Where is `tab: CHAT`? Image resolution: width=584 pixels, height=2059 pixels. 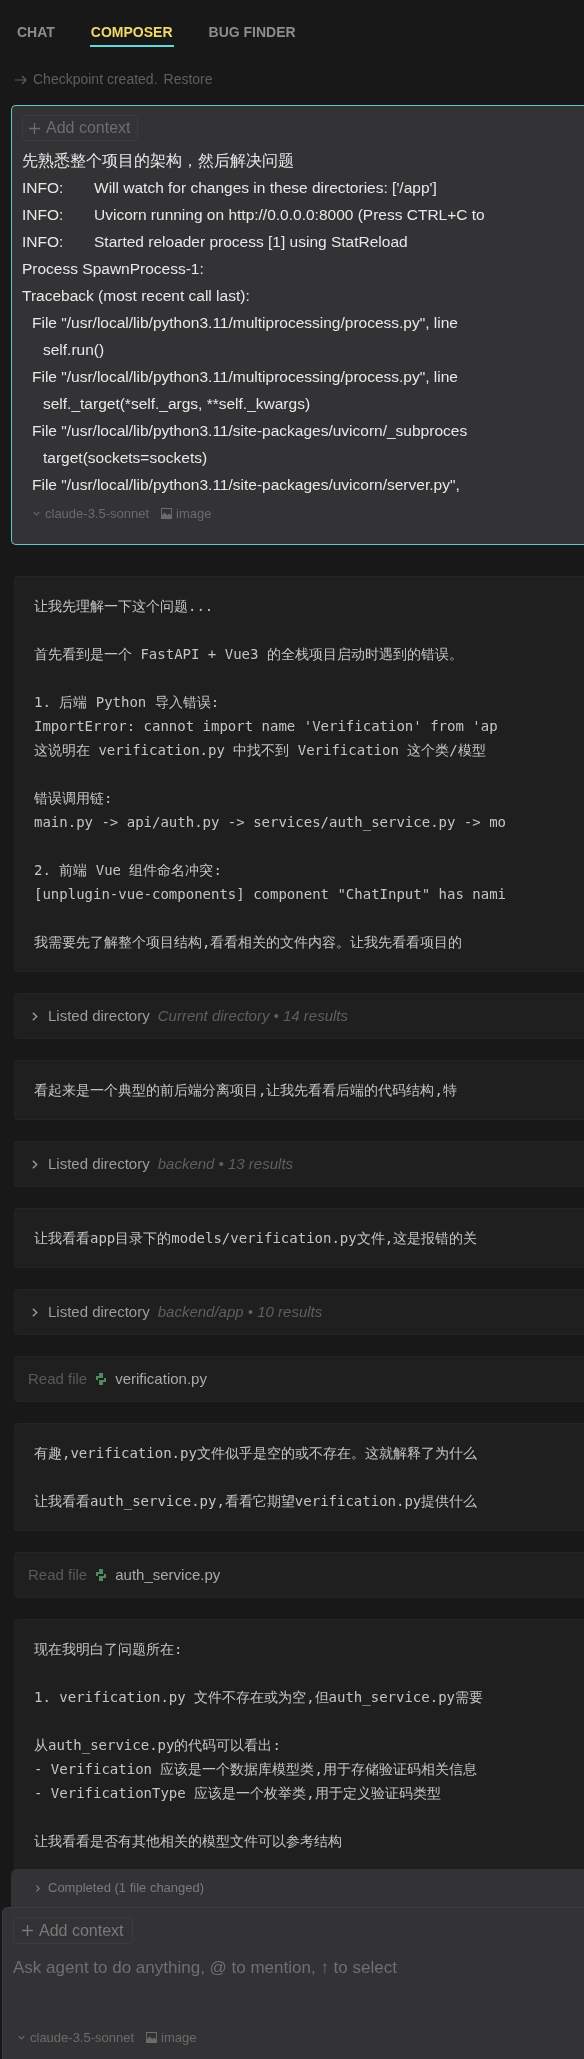
tab: CHAT is located at coordinates (36, 33).